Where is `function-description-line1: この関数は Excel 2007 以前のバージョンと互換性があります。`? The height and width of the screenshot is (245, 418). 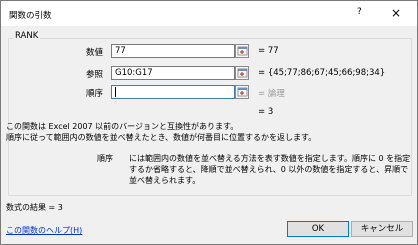
function-description-line1: この関数は Excel 2007 以前のバージョンと互換性があります。 is located at coordinates (122, 126).